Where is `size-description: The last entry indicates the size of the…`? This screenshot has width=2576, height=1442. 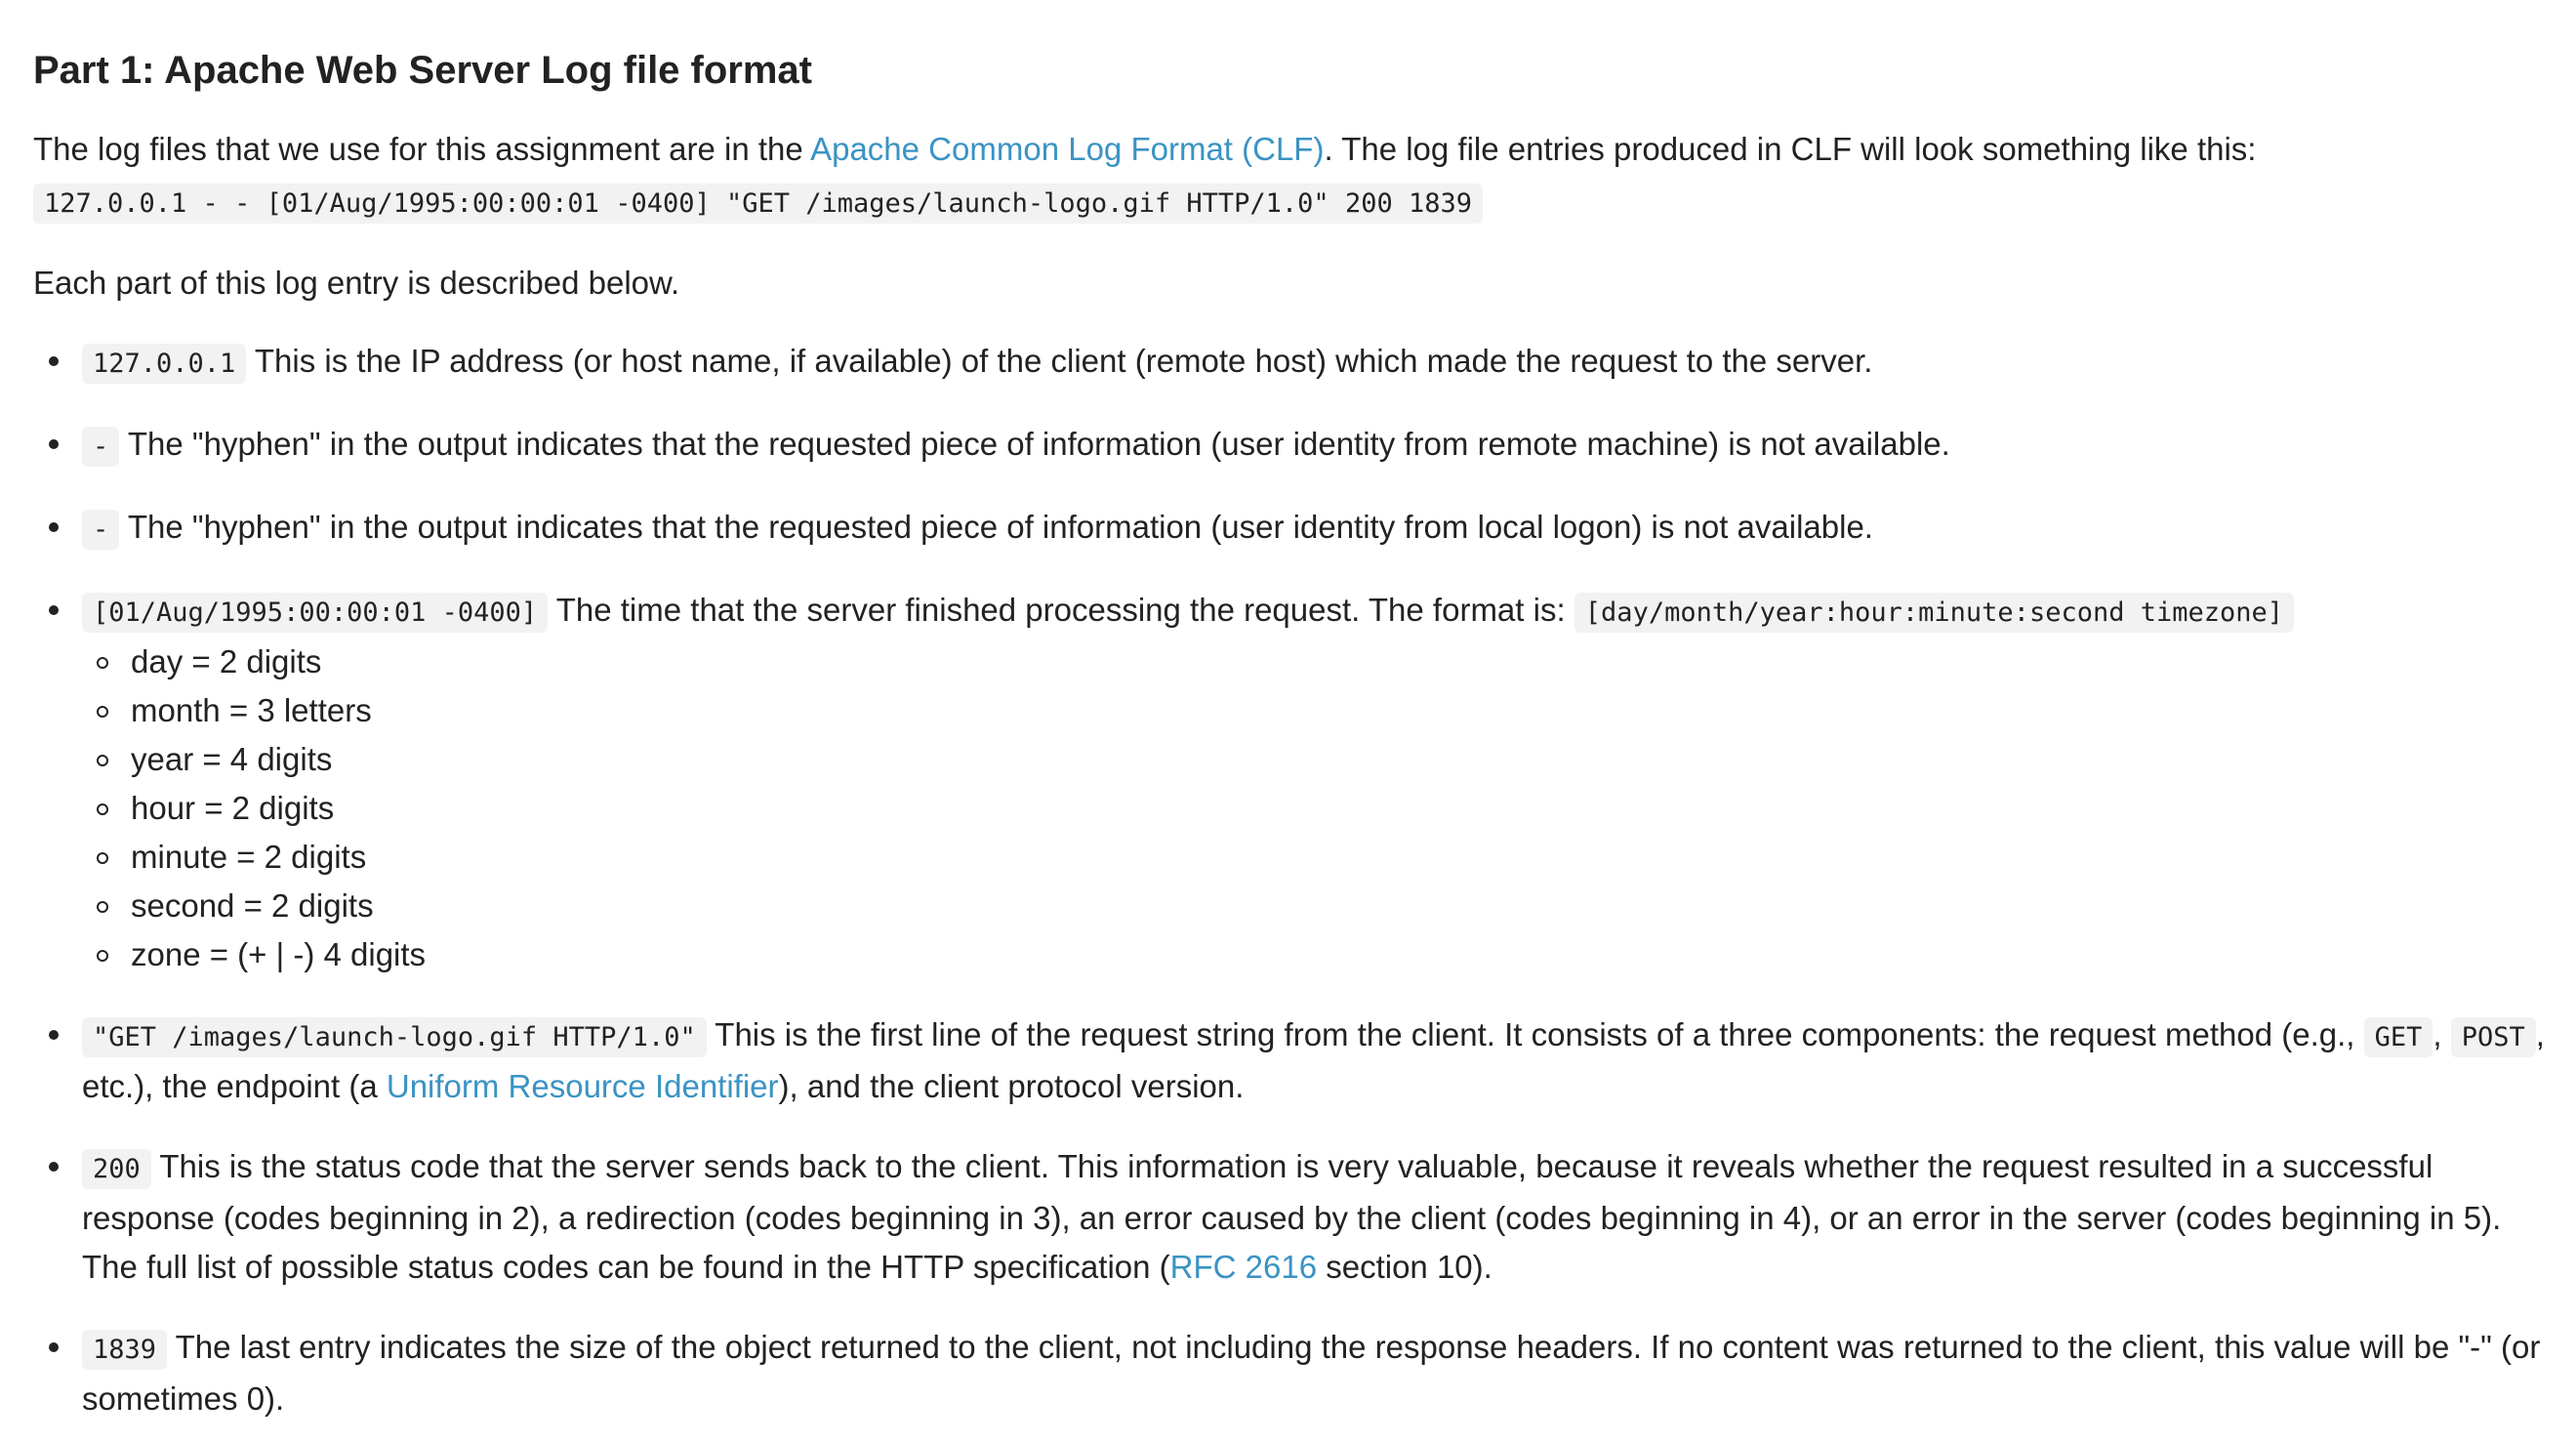 size-description: The last entry indicates the size of the… is located at coordinates (1311, 1373).